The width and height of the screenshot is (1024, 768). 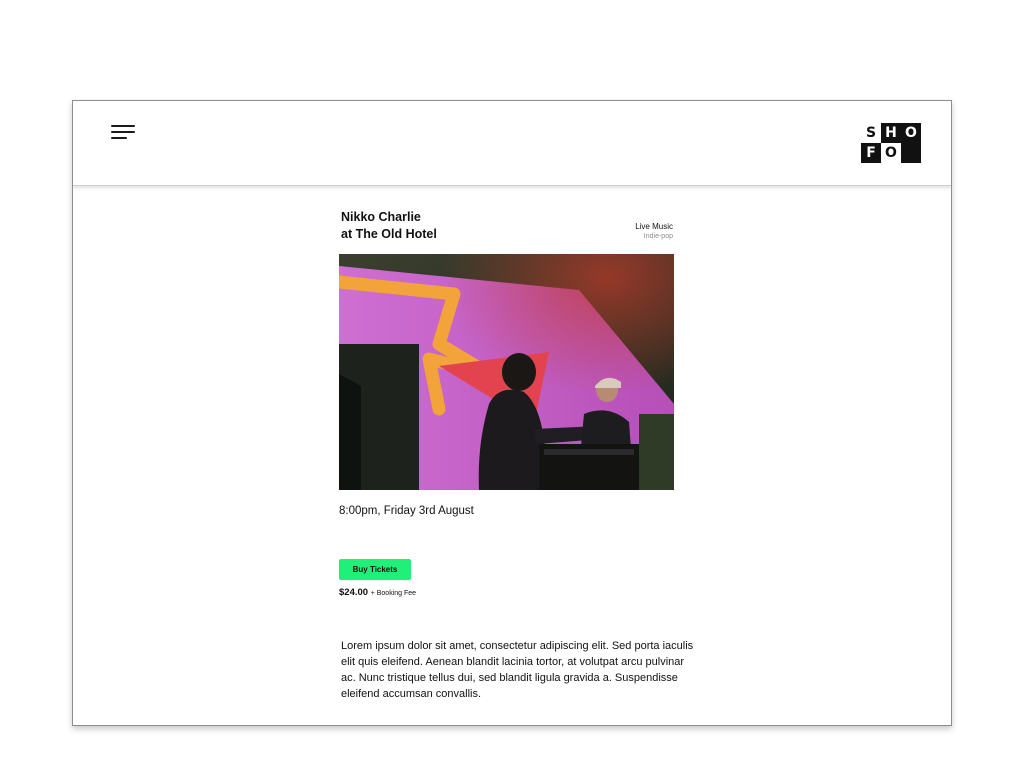 What do you see at coordinates (389, 234) in the screenshot?
I see `event-title-venue: at The Old Hotel` at bounding box center [389, 234].